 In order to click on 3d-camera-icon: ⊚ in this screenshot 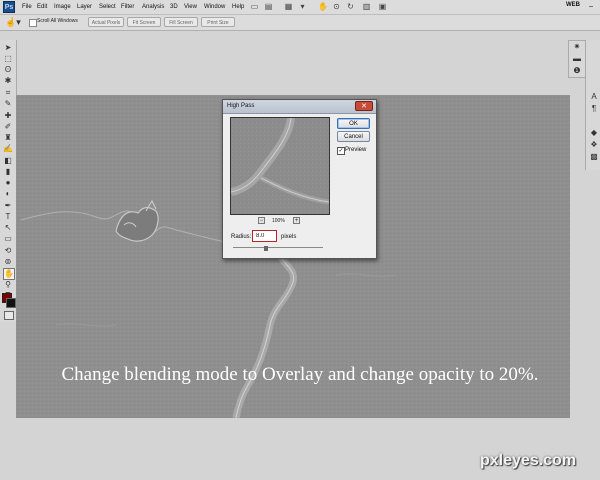, I will do `click(8, 262)`.